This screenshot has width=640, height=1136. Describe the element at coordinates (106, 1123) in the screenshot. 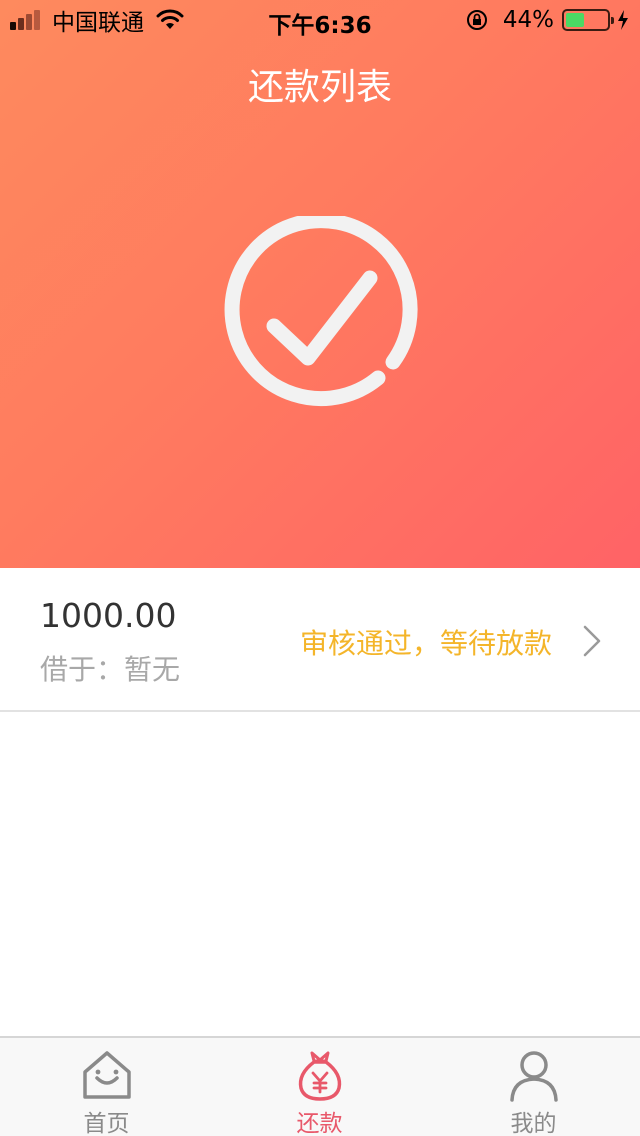

I see `tab-home-label: 首页` at that location.